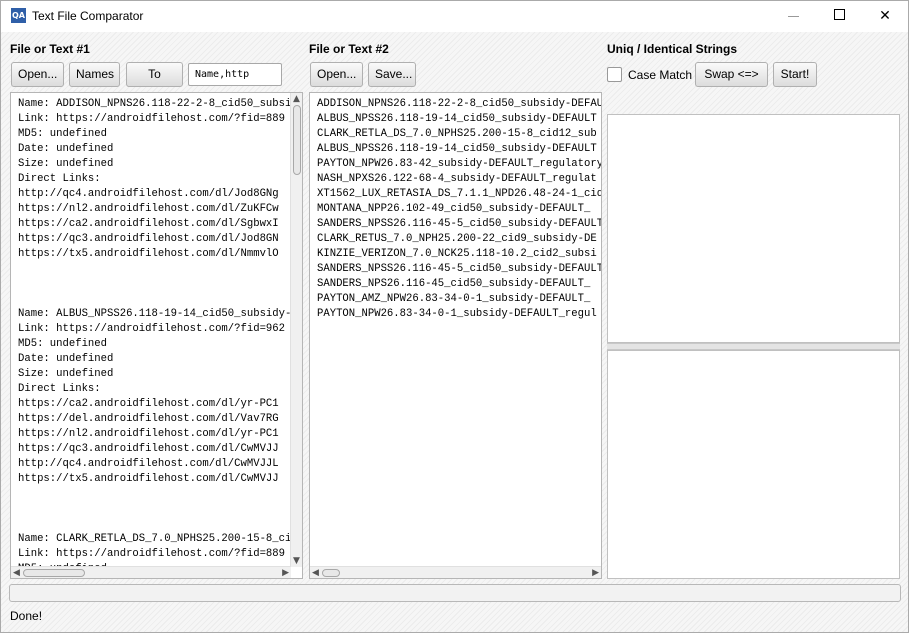 The image size is (909, 633). Describe the element at coordinates (151, 572) in the screenshot. I see `panel1-horizontal-scrollbar: ◀ ▶` at that location.